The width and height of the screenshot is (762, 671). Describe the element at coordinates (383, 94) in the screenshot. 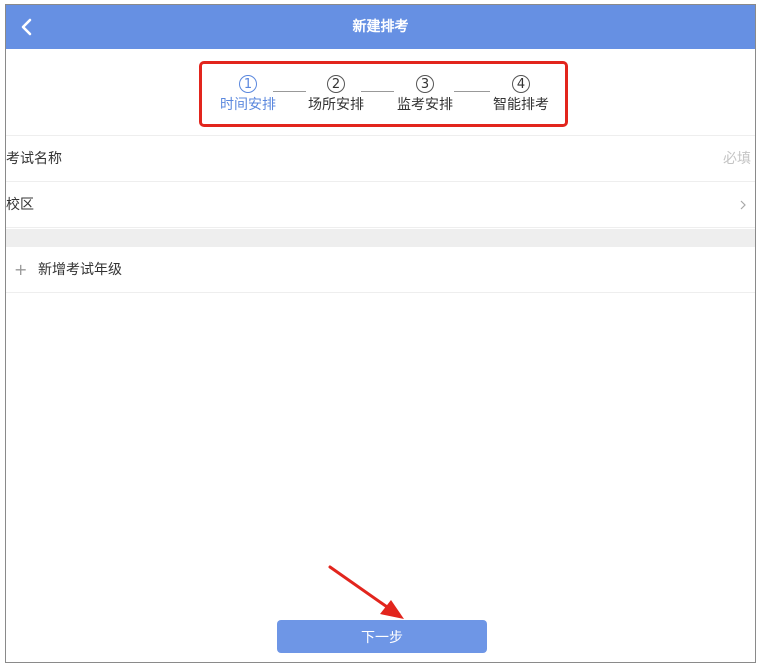

I see `highlight-box` at that location.